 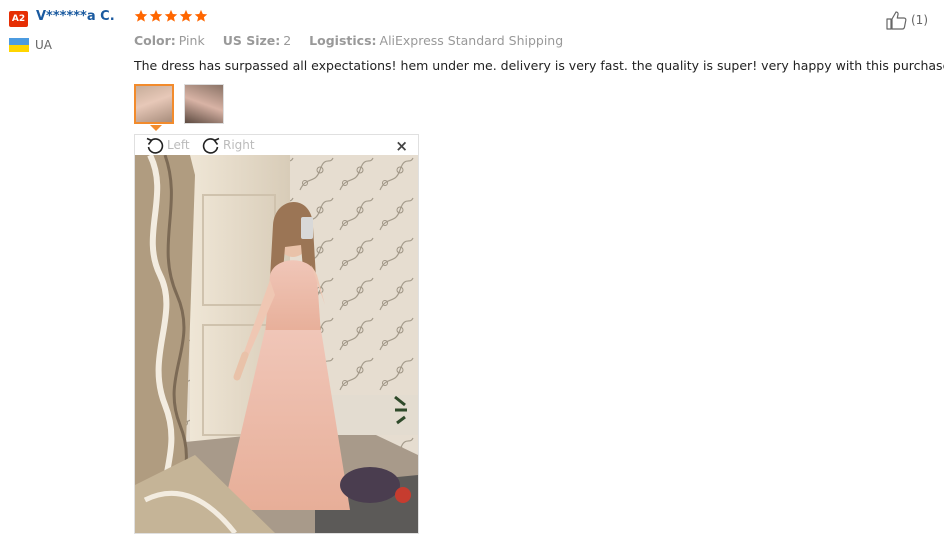 What do you see at coordinates (156, 128) in the screenshot?
I see `active-thumbnail-caret` at bounding box center [156, 128].